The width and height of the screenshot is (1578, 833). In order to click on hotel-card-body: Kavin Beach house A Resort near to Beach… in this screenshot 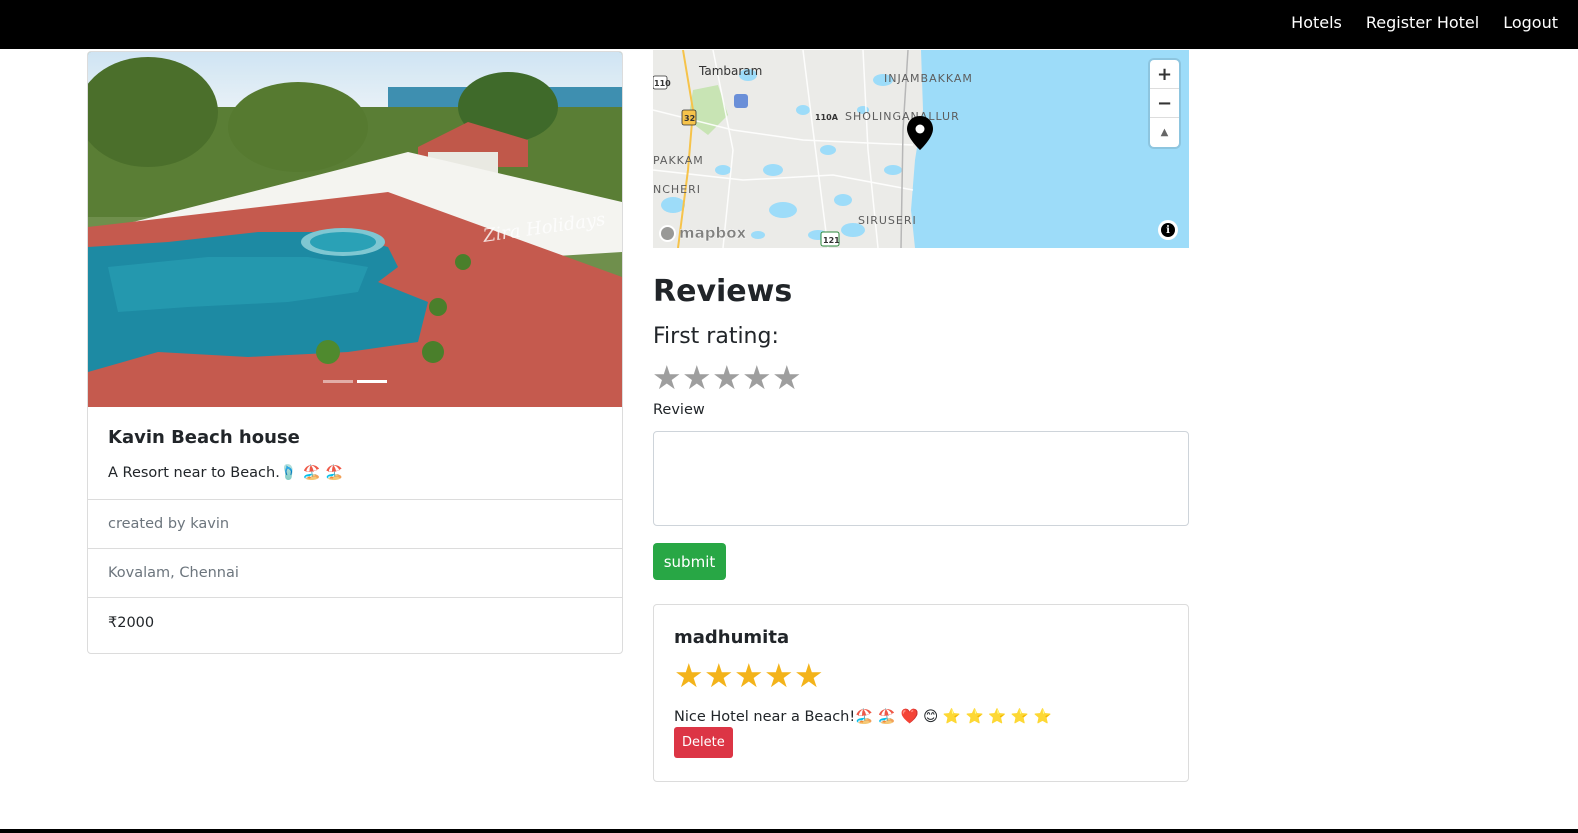, I will do `click(355, 453)`.